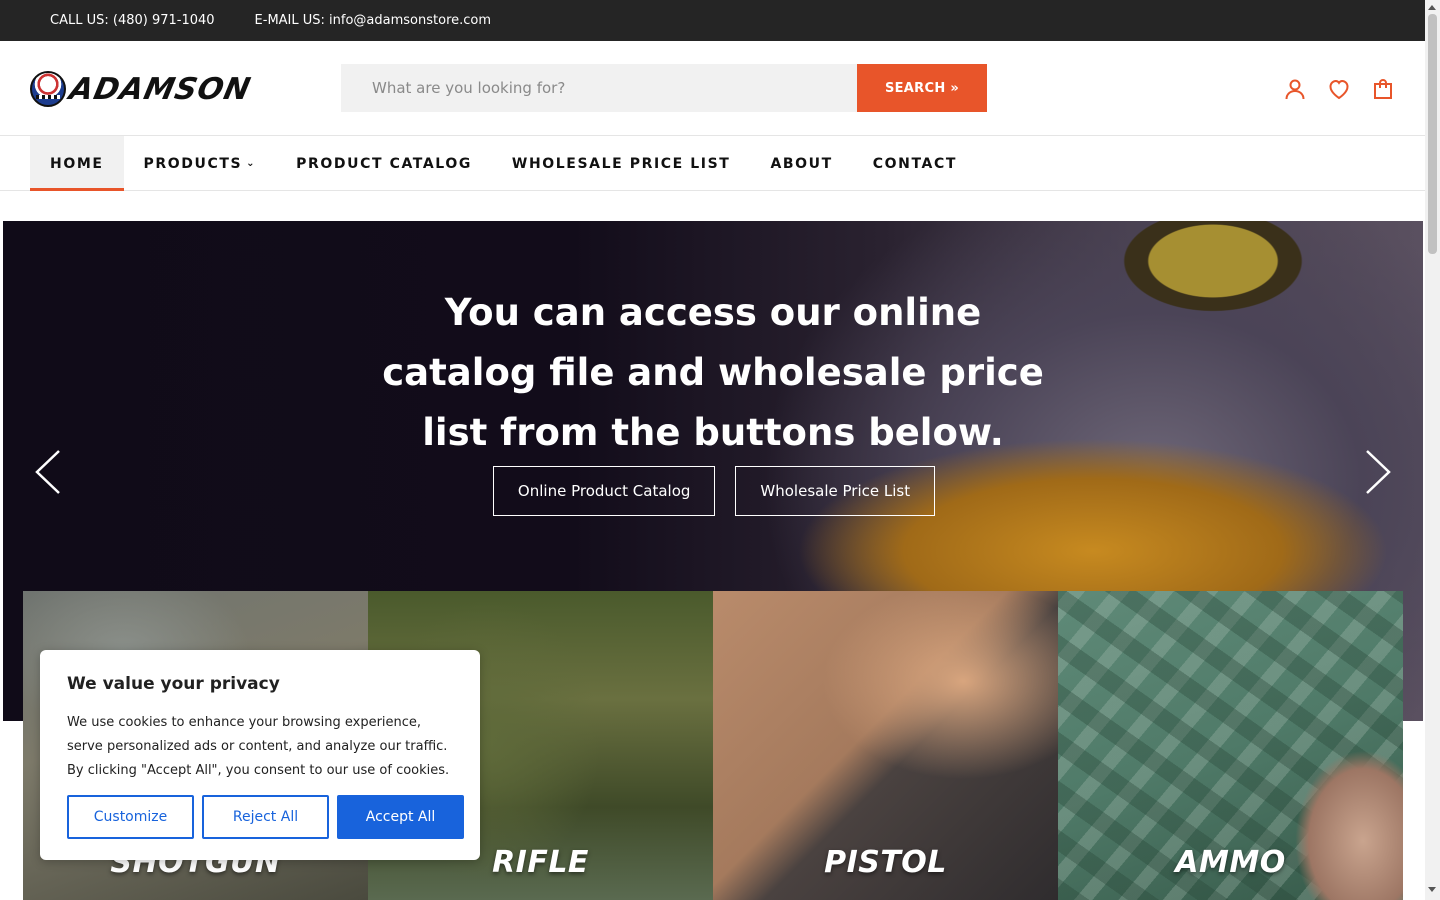  I want to click on phone-text: CALL US: (480) 971-1040, so click(132, 20).